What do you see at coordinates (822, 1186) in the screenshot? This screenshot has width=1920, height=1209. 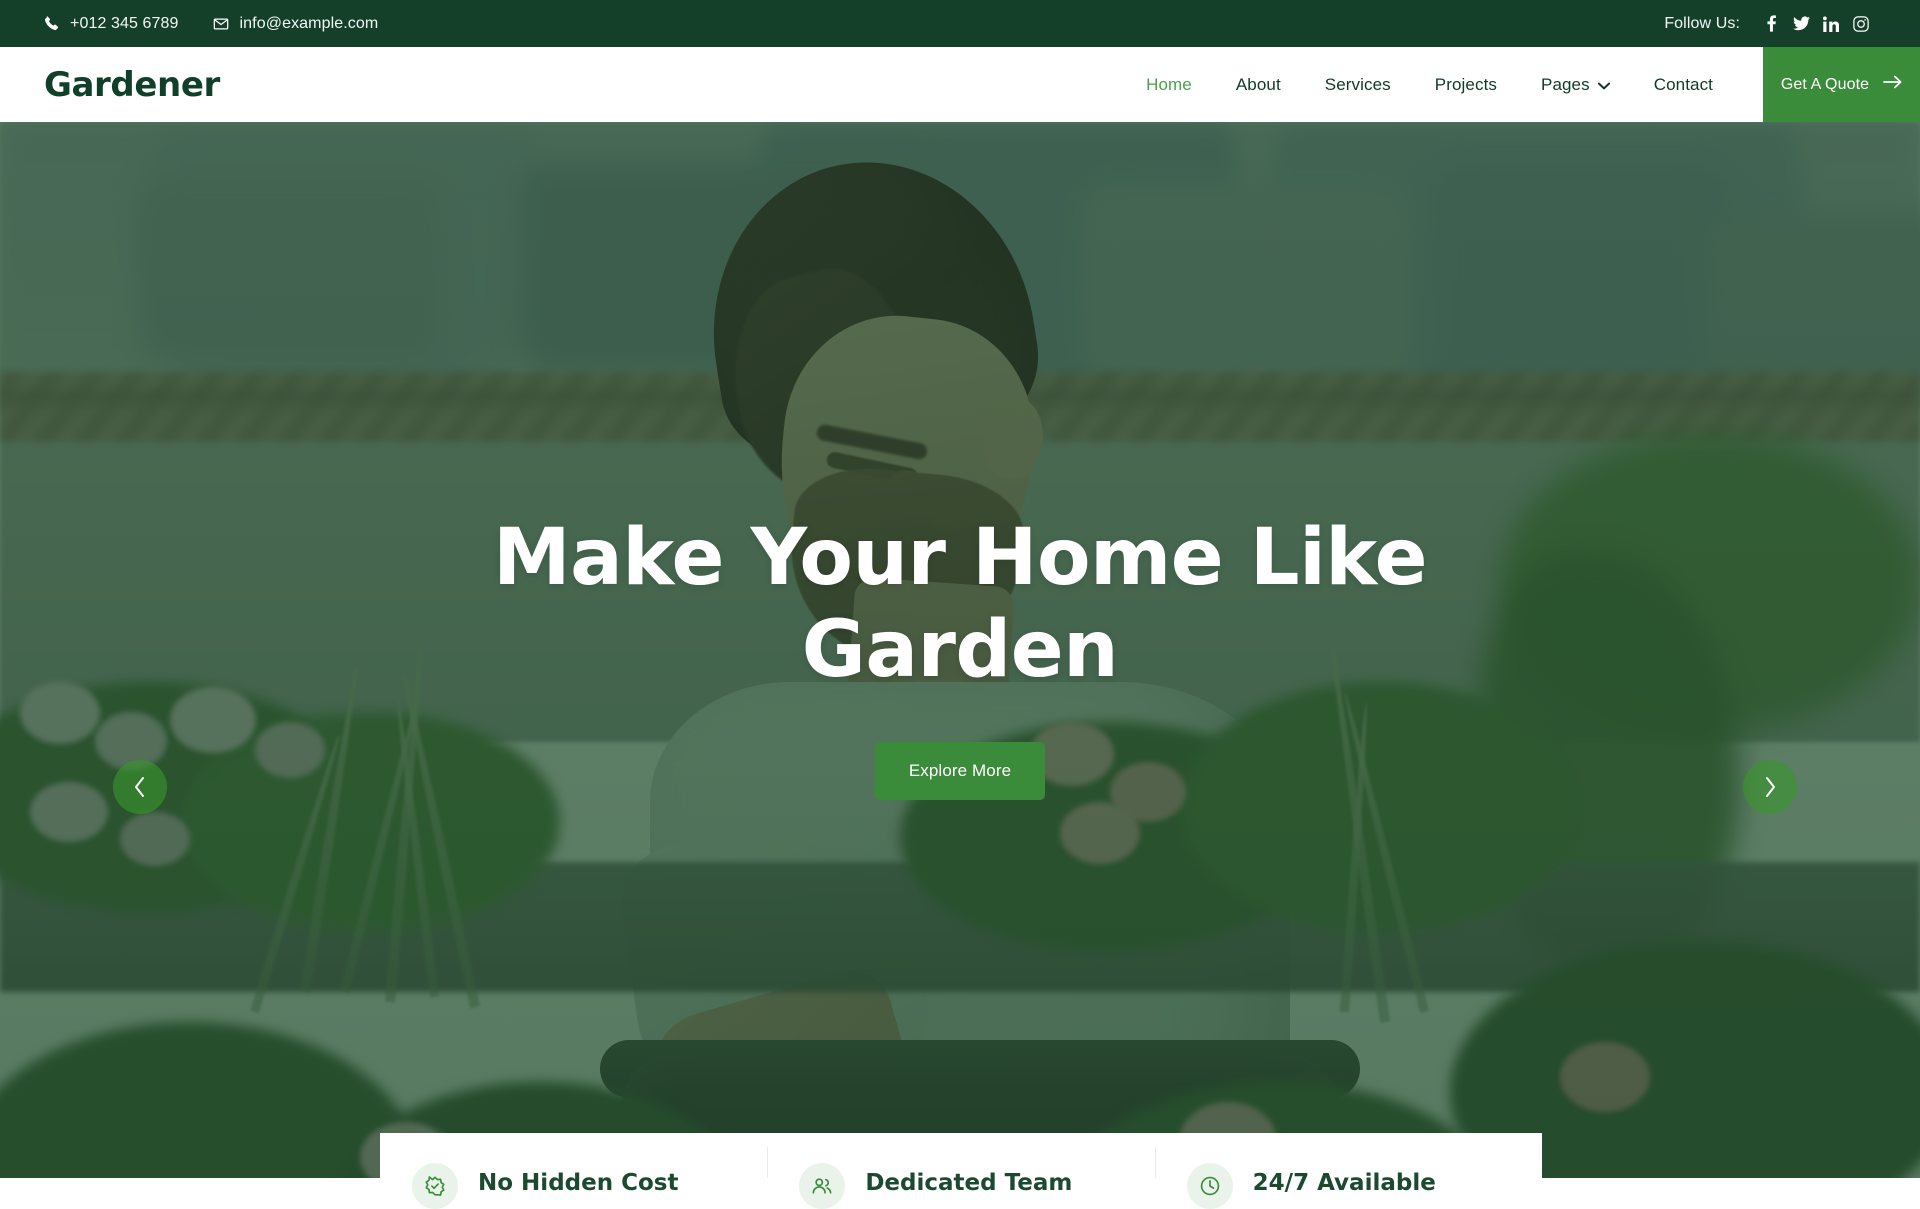 I see `users-icon` at bounding box center [822, 1186].